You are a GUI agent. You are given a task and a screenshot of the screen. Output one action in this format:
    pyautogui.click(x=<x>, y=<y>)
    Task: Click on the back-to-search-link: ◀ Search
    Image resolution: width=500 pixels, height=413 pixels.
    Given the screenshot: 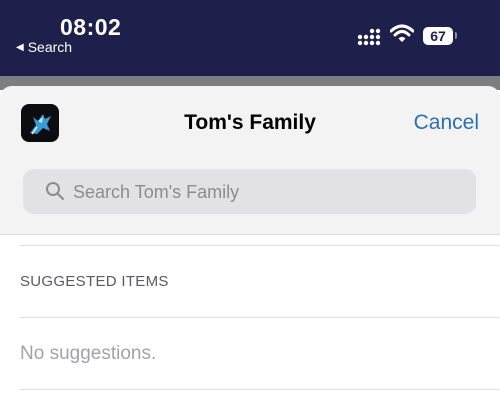 What is the action you would take?
    pyautogui.click(x=44, y=47)
    